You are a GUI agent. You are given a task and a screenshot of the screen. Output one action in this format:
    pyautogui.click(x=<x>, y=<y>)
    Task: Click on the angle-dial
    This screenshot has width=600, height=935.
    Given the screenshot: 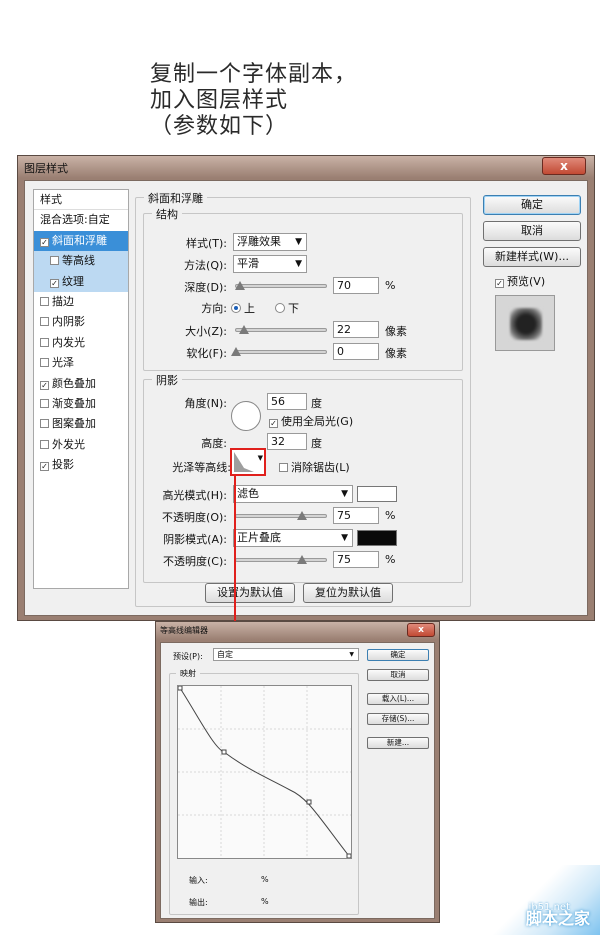 What is the action you would take?
    pyautogui.click(x=246, y=416)
    